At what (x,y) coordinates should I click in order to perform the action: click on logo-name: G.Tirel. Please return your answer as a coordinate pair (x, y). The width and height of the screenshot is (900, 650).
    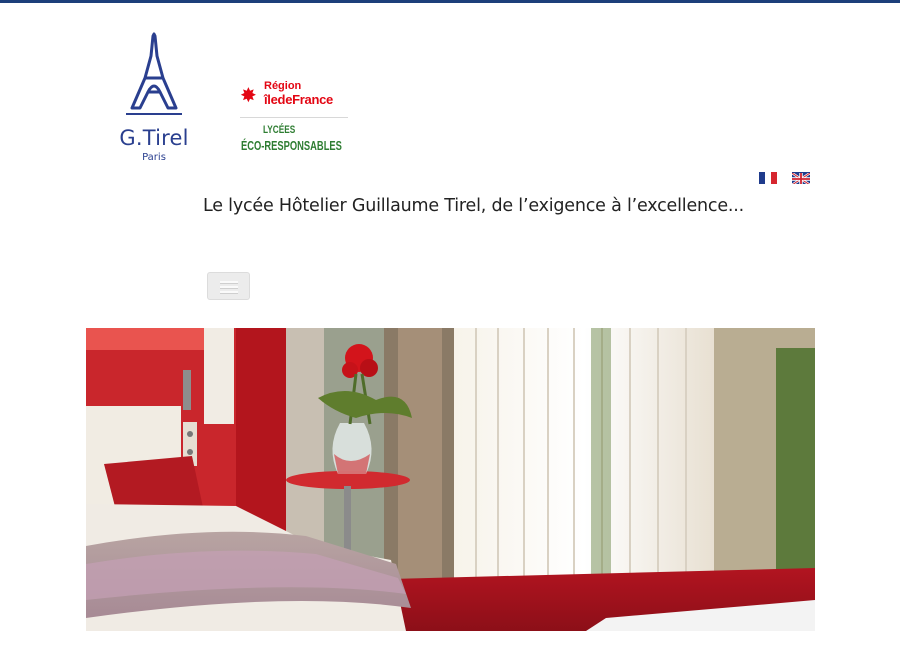
    Looking at the image, I should click on (154, 138).